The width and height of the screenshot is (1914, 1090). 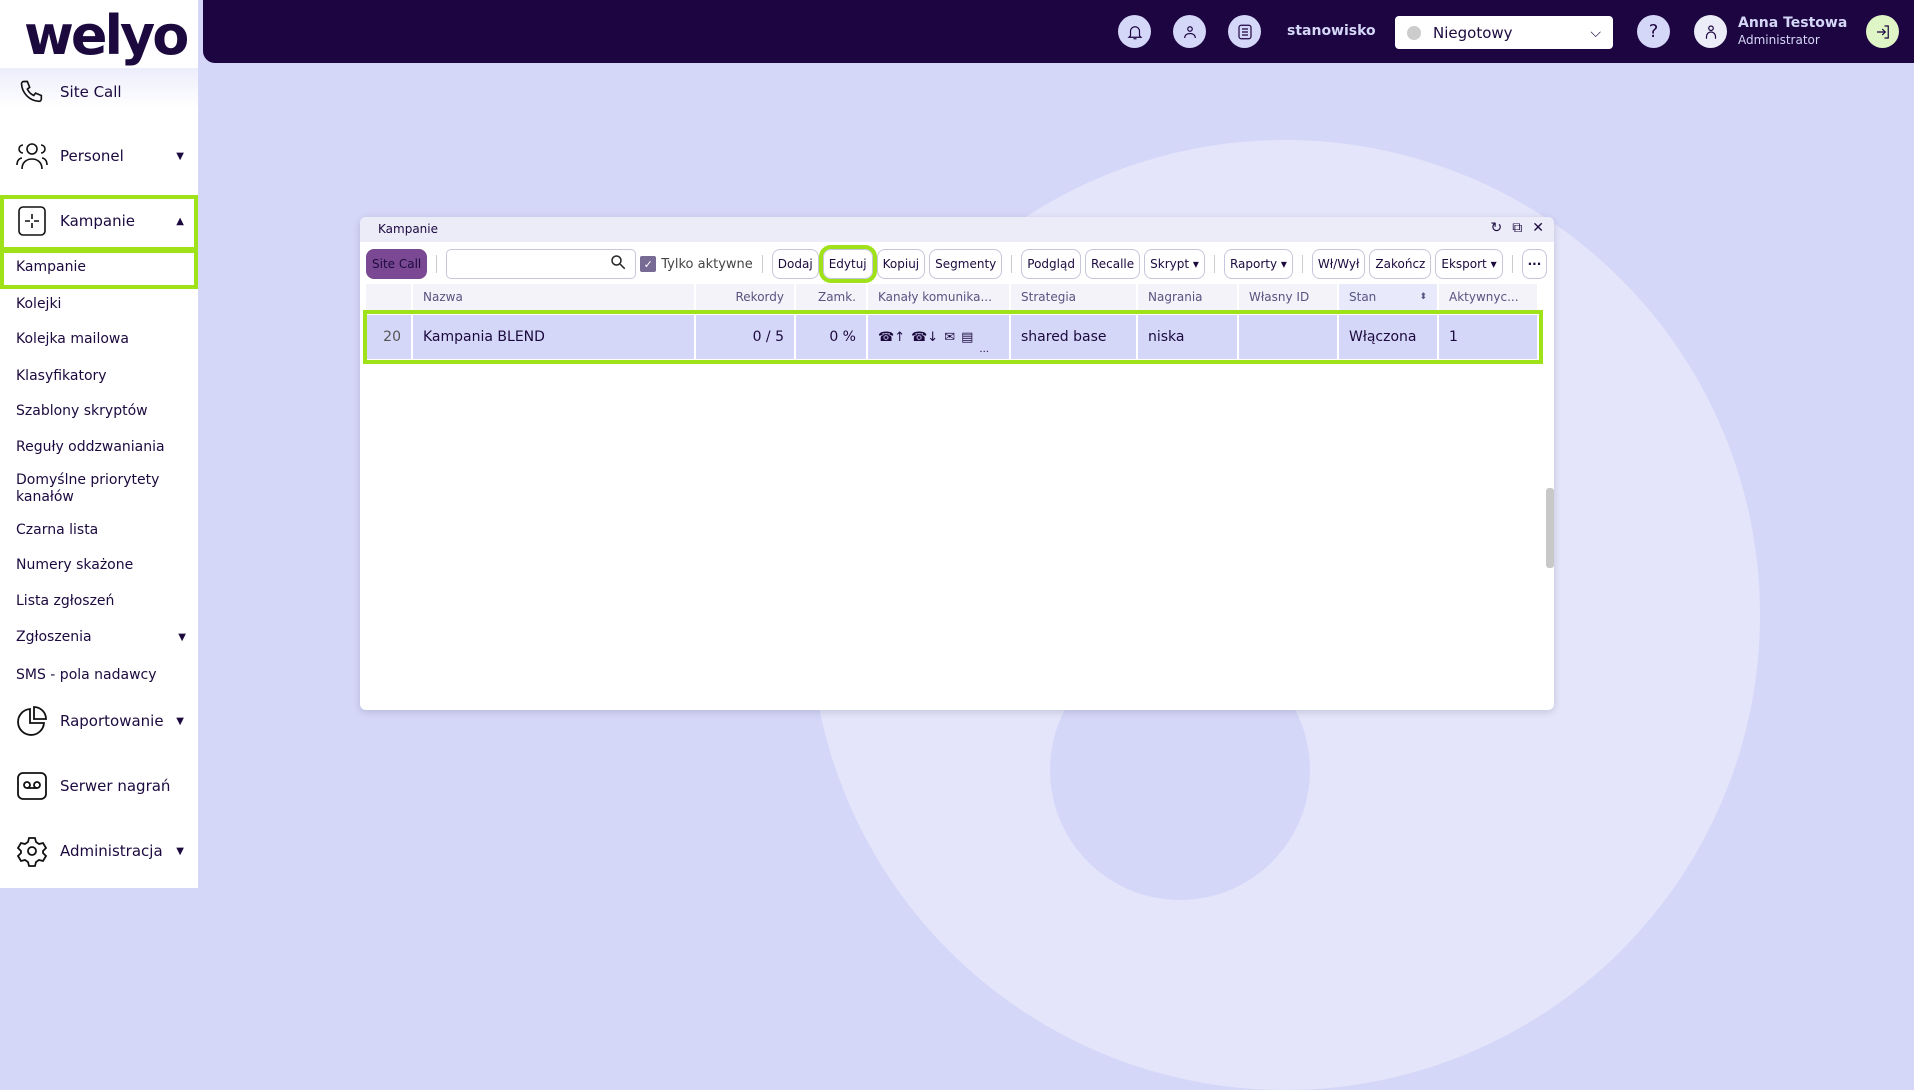 What do you see at coordinates (648, 264) in the screenshot?
I see `check-icon: ✓` at bounding box center [648, 264].